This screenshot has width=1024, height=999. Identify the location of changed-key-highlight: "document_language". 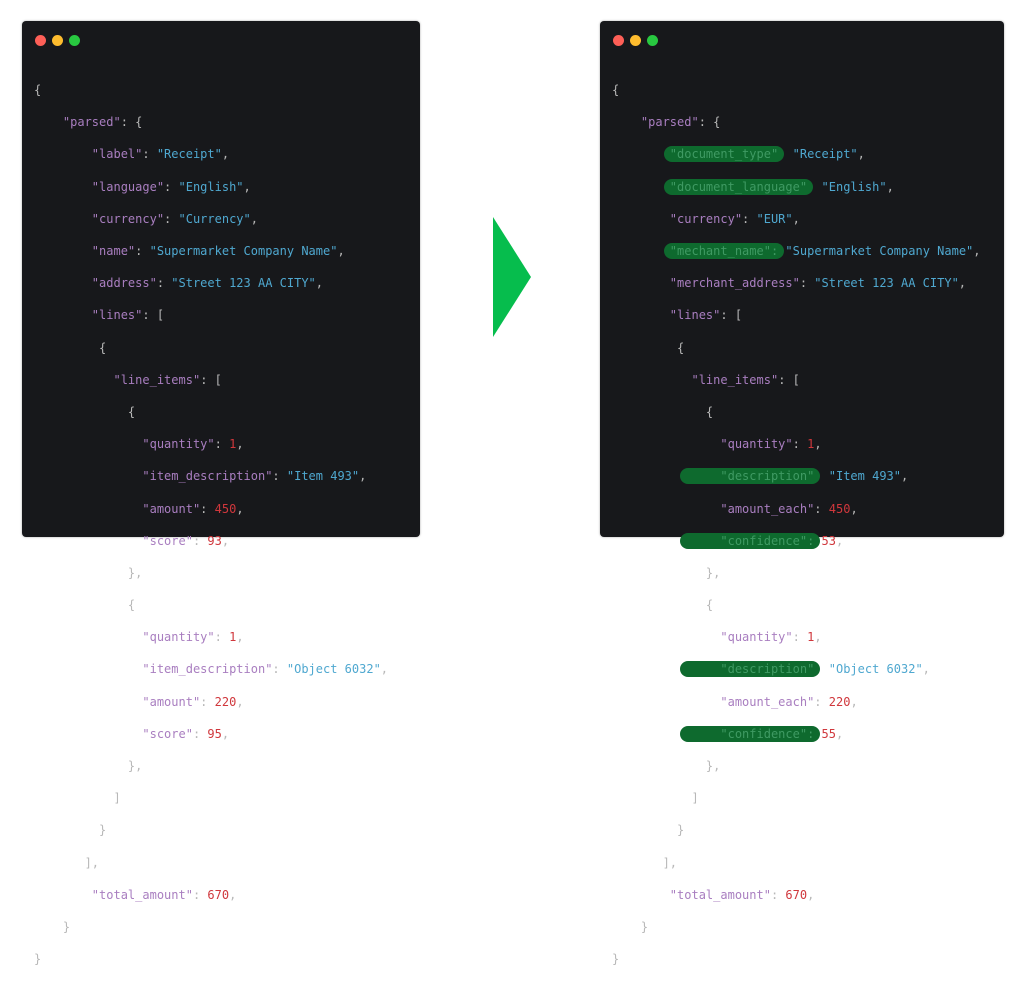
(738, 187).